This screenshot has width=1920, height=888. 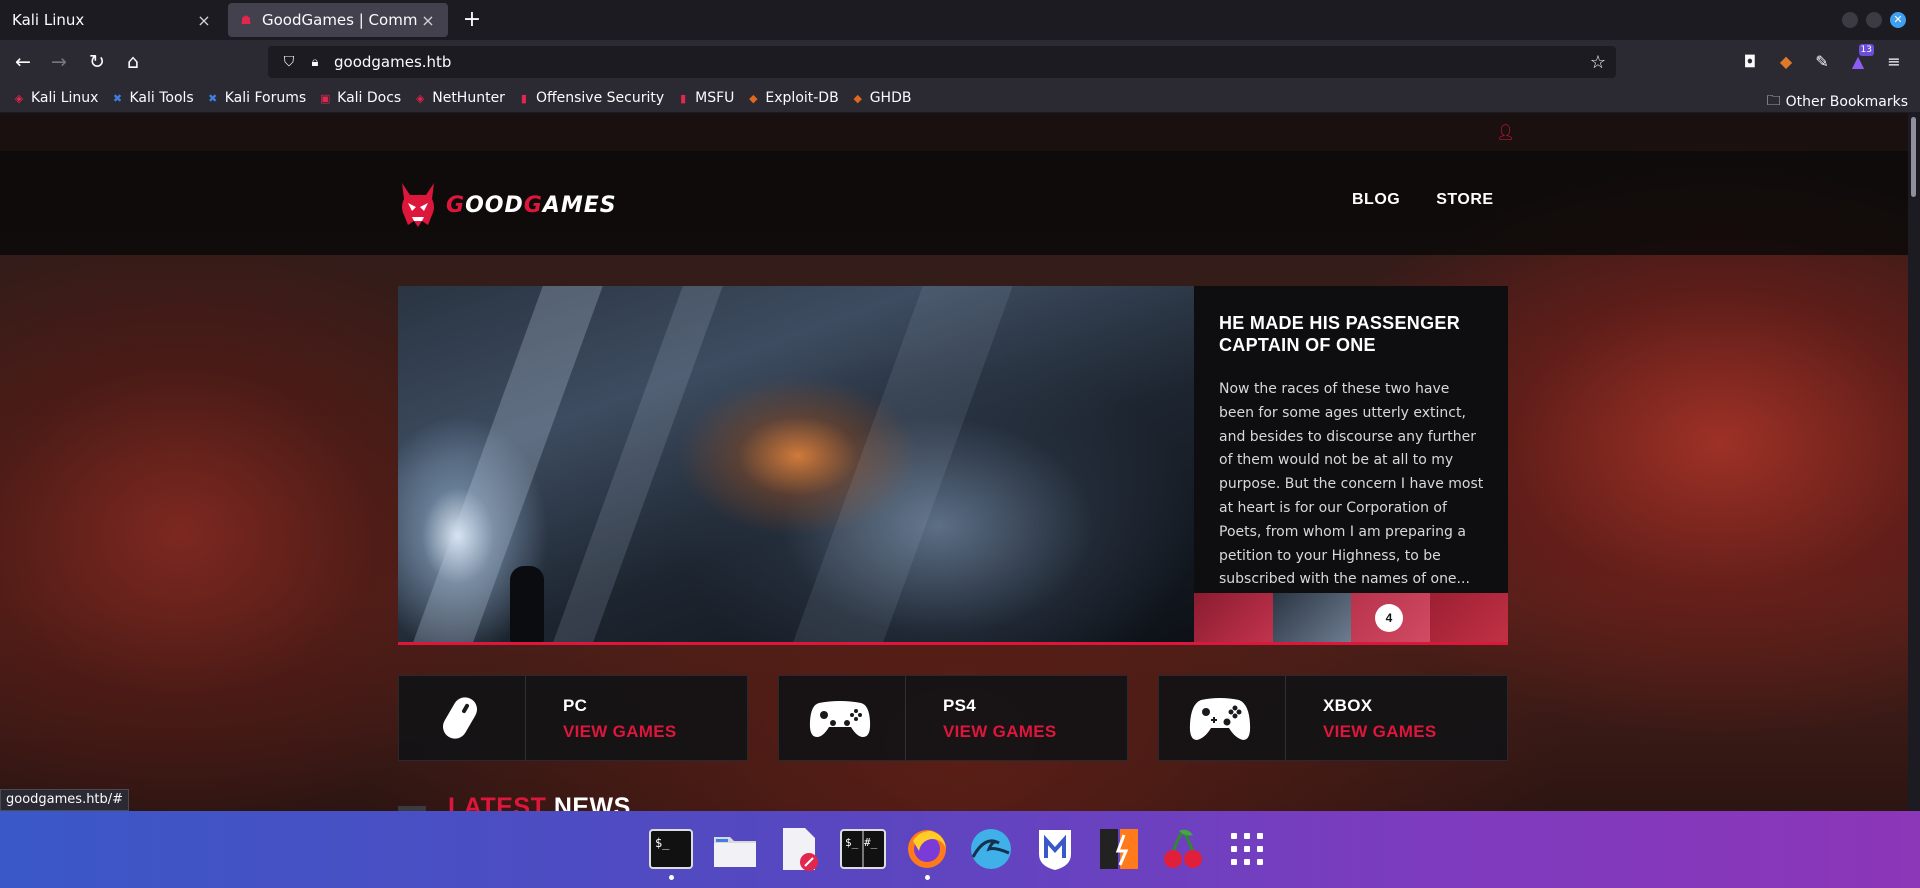 What do you see at coordinates (890, 98) in the screenshot?
I see `bookmark-label: GHDB` at bounding box center [890, 98].